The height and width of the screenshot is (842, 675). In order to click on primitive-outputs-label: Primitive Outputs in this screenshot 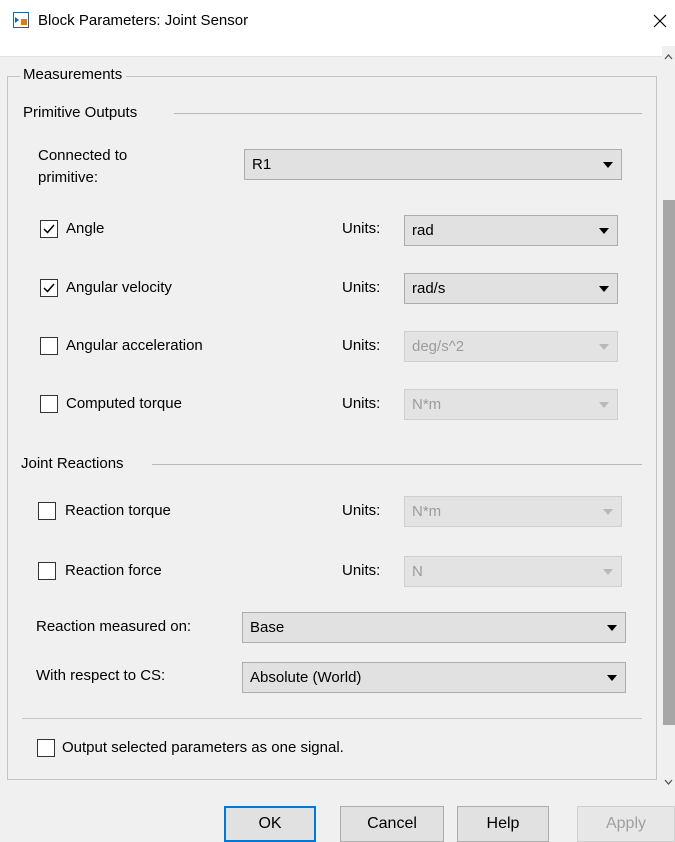, I will do `click(80, 112)`.